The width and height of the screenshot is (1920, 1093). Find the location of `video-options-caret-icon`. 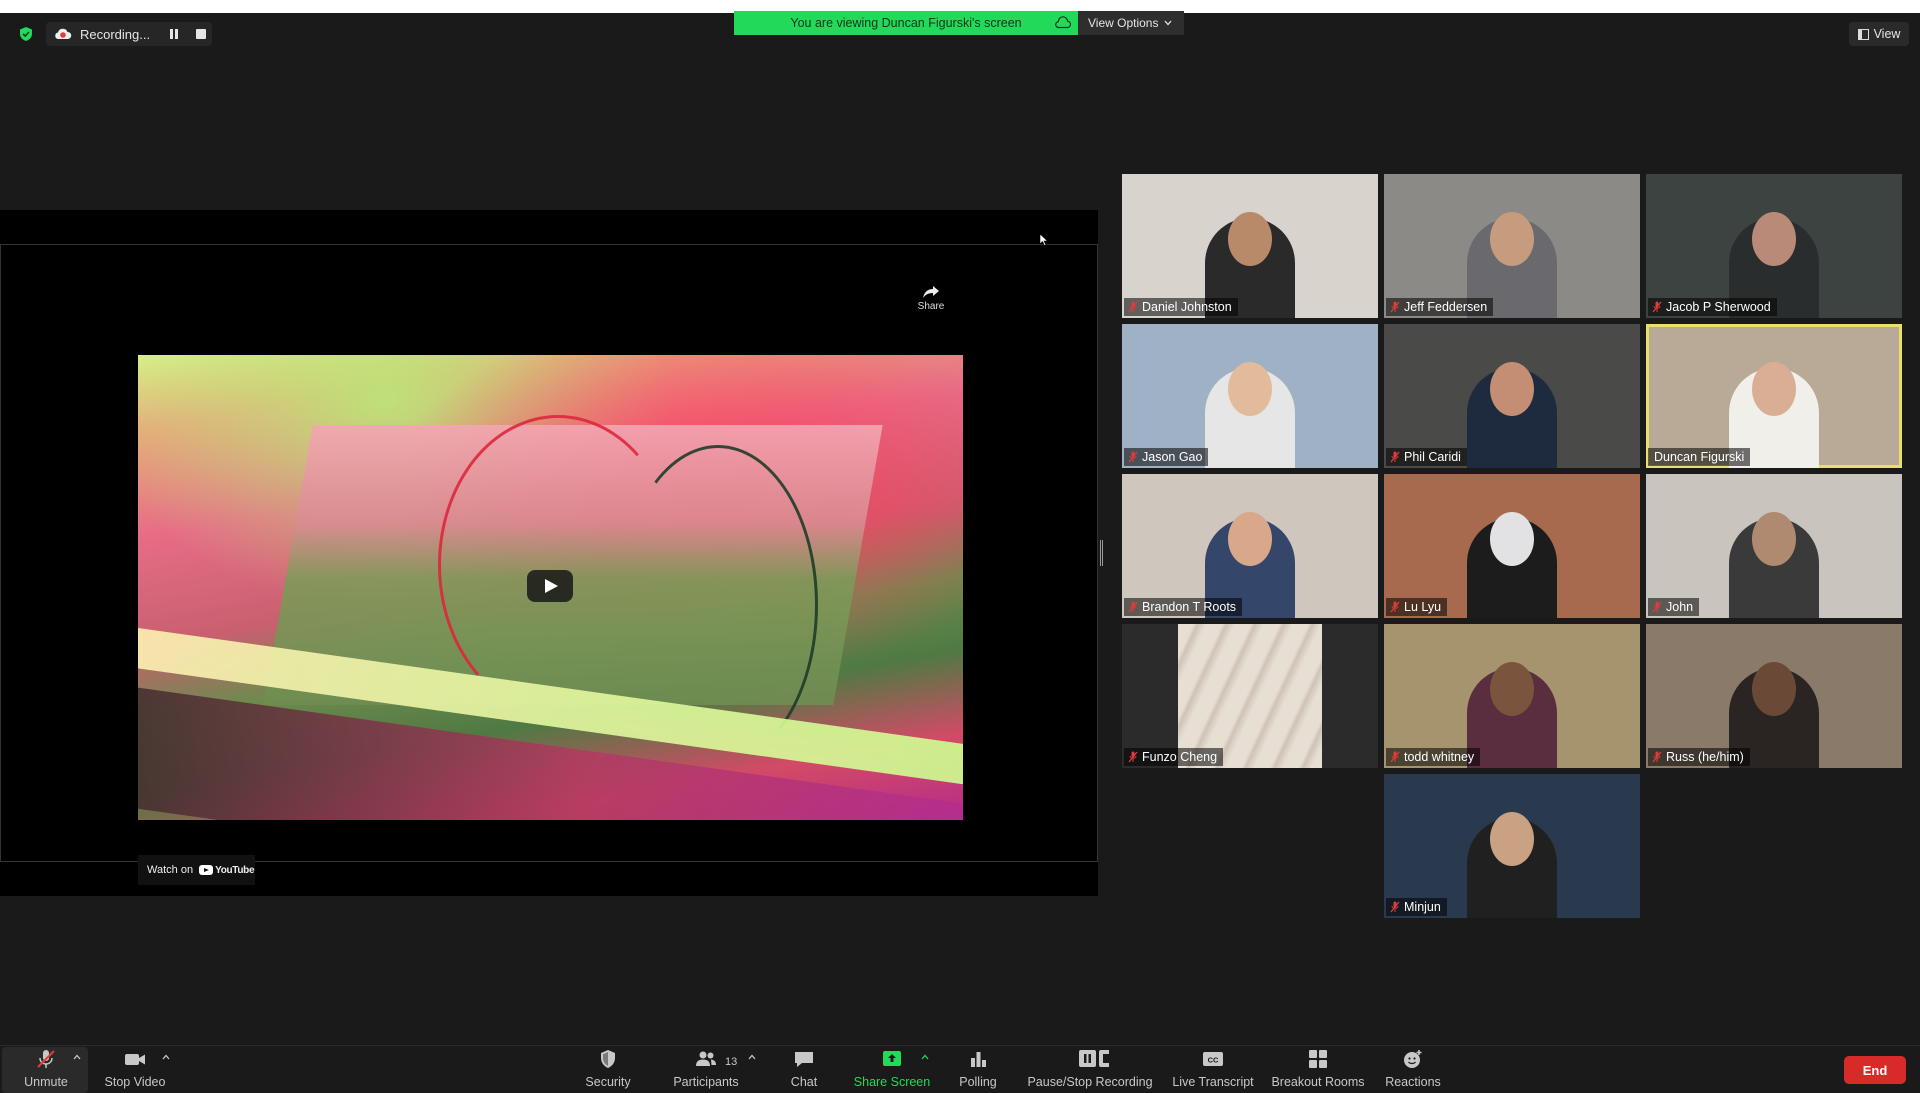

video-options-caret-icon is located at coordinates (166, 1057).